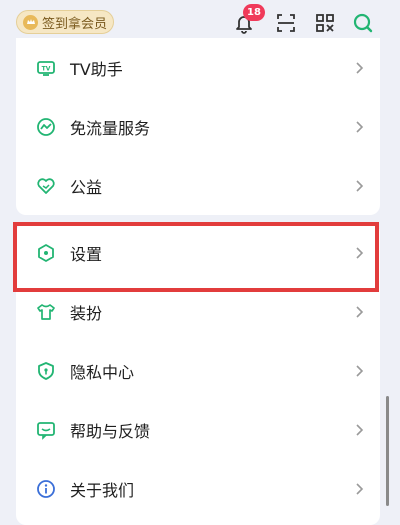 This screenshot has height=525, width=400. I want to click on shield-icon, so click(46, 371).